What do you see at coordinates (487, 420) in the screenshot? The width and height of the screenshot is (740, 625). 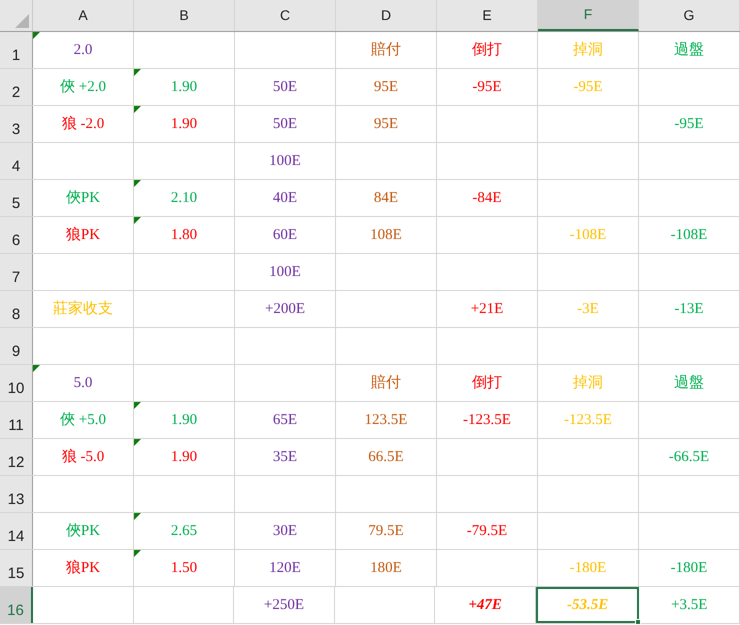 I see `table-cell: -123.5E` at bounding box center [487, 420].